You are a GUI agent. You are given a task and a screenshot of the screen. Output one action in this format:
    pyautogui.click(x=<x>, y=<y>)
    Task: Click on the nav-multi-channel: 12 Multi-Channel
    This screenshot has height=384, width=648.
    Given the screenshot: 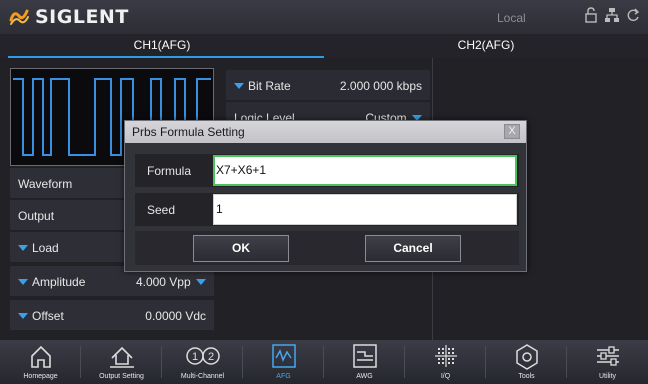 What is the action you would take?
    pyautogui.click(x=202, y=362)
    